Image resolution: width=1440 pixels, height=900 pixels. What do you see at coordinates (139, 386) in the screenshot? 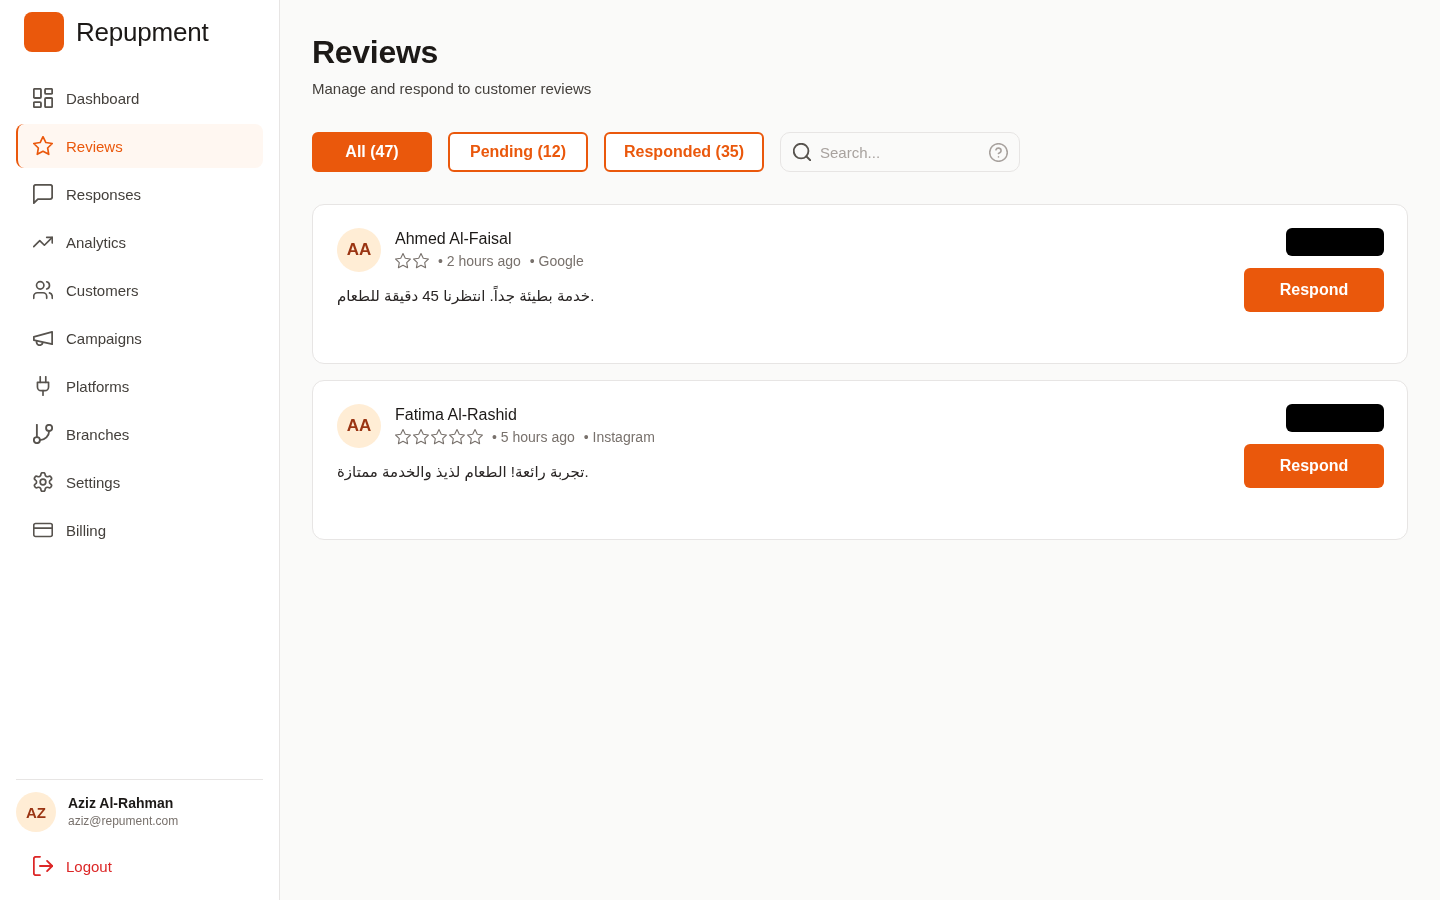
I see `nav-item: Platforms` at bounding box center [139, 386].